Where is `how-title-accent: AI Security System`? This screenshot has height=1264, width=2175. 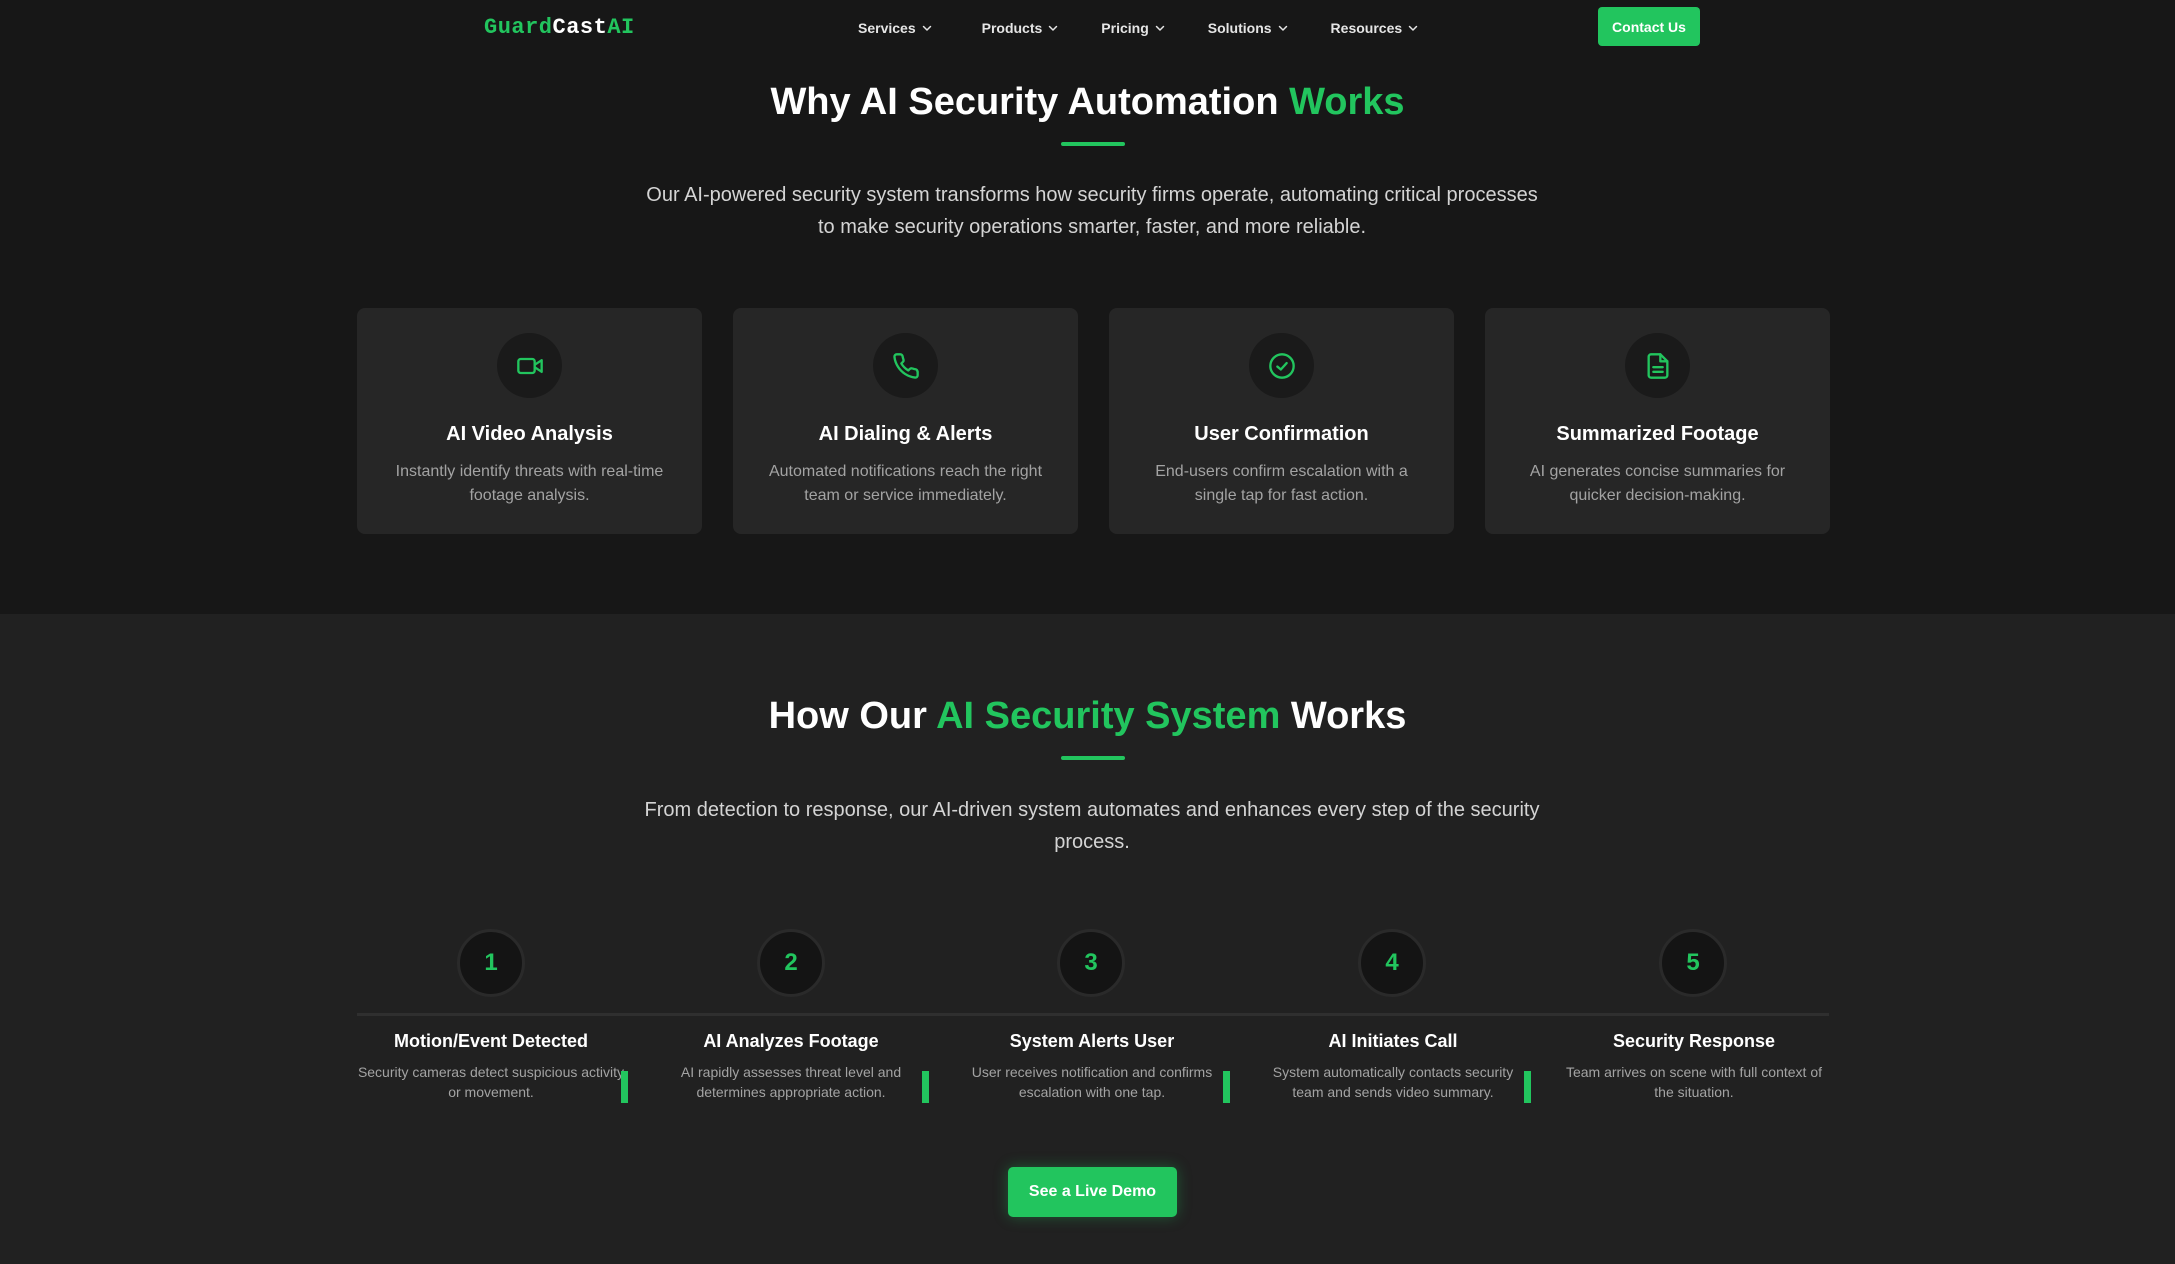
how-title-accent: AI Security System is located at coordinates (1108, 716).